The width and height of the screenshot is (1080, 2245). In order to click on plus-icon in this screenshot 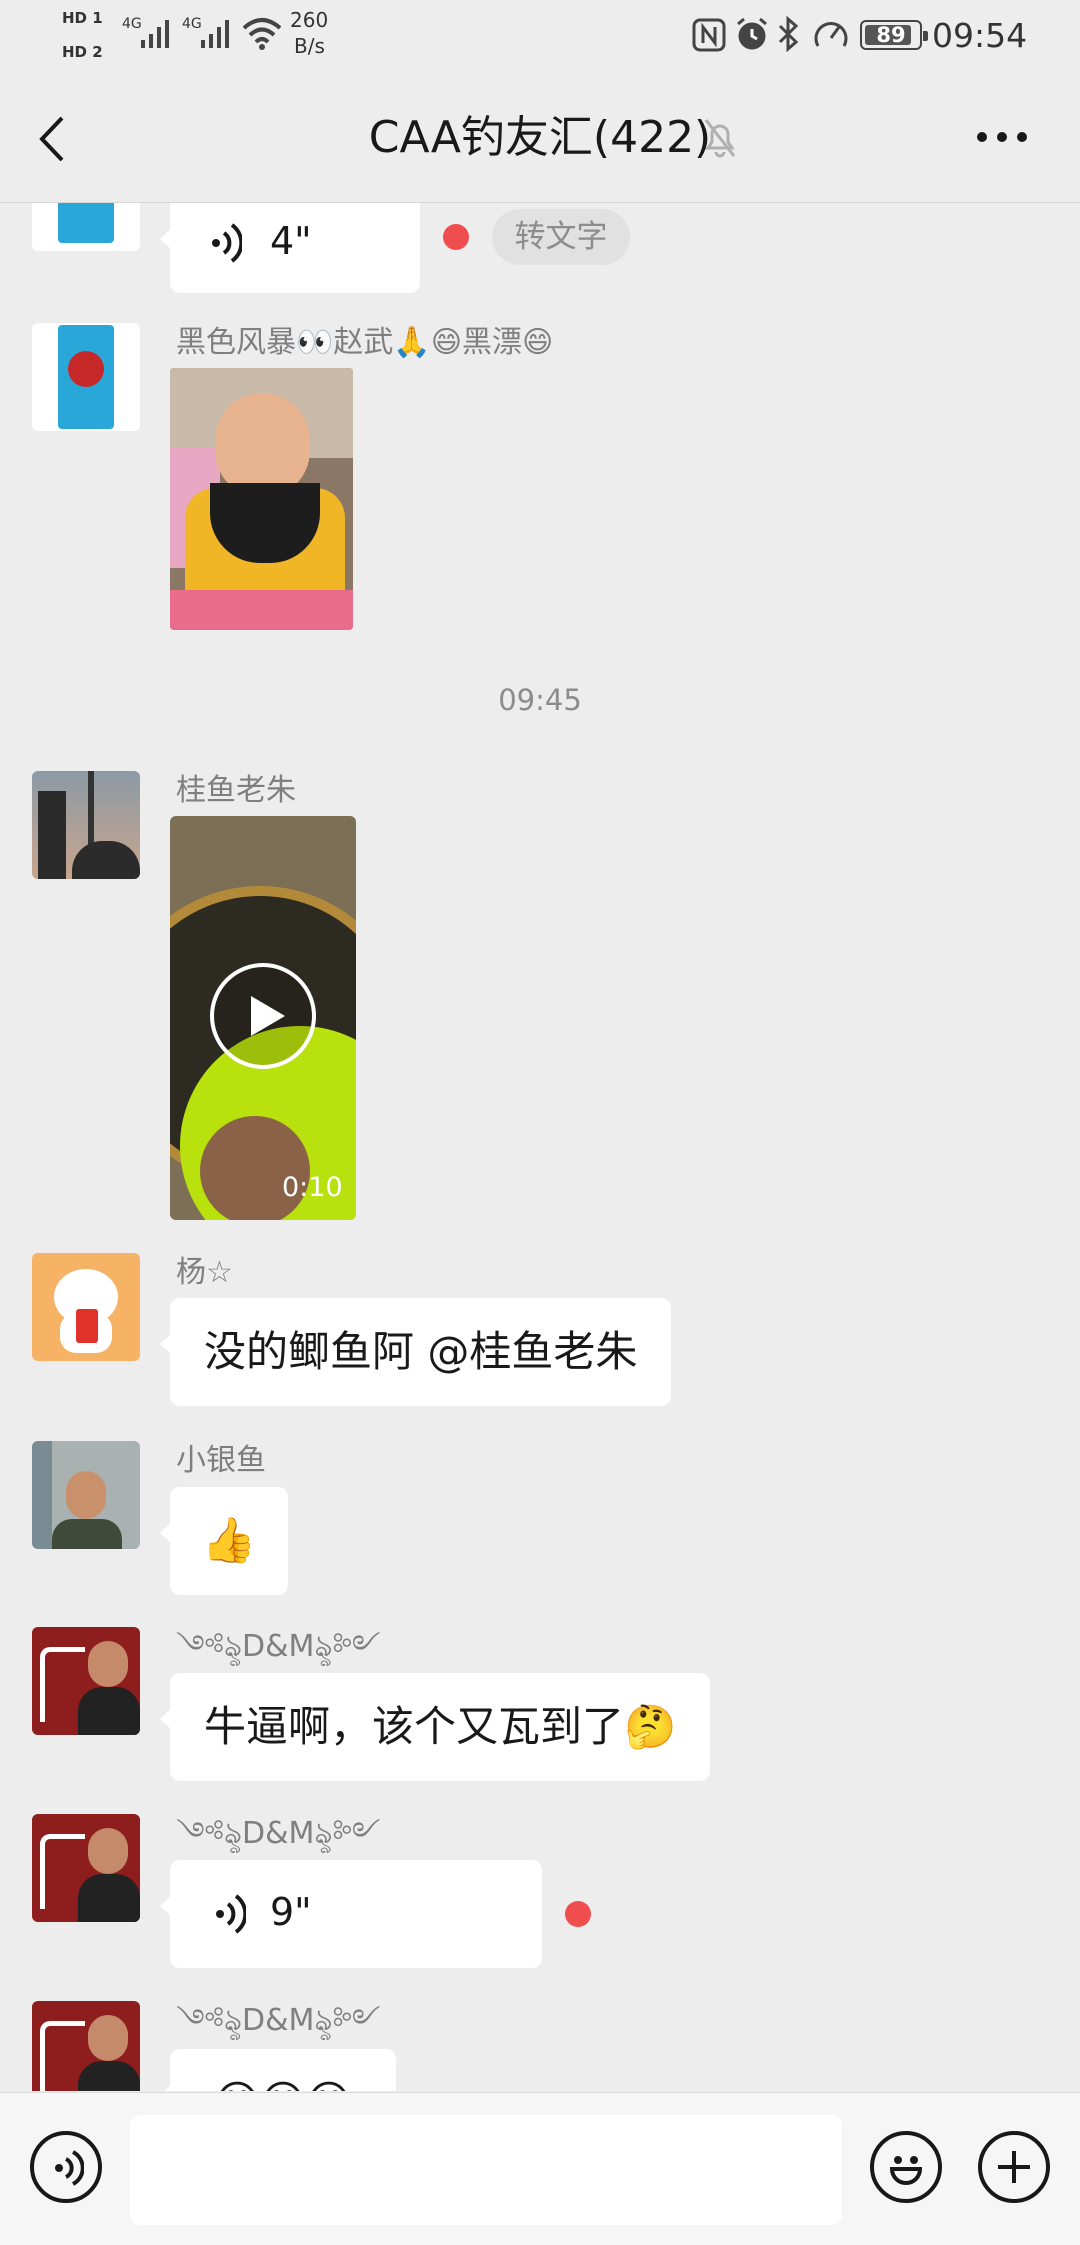, I will do `click(1014, 2167)`.